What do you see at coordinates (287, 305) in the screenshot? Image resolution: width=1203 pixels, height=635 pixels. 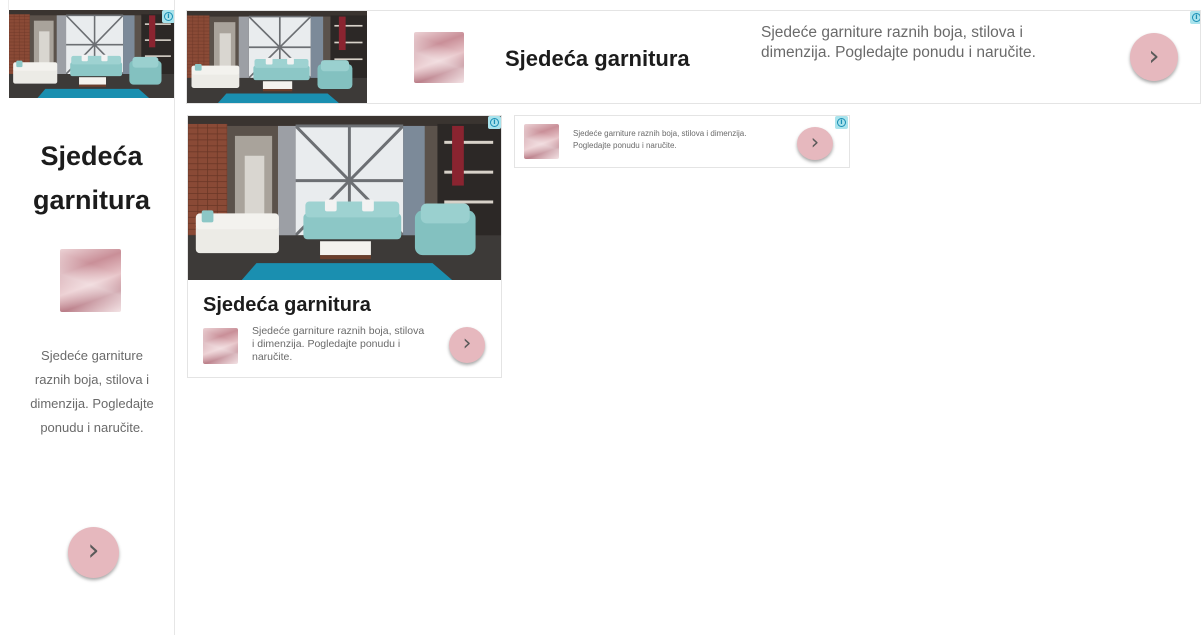 I see `ad-rectangle-title: Sjedeća garnitura` at bounding box center [287, 305].